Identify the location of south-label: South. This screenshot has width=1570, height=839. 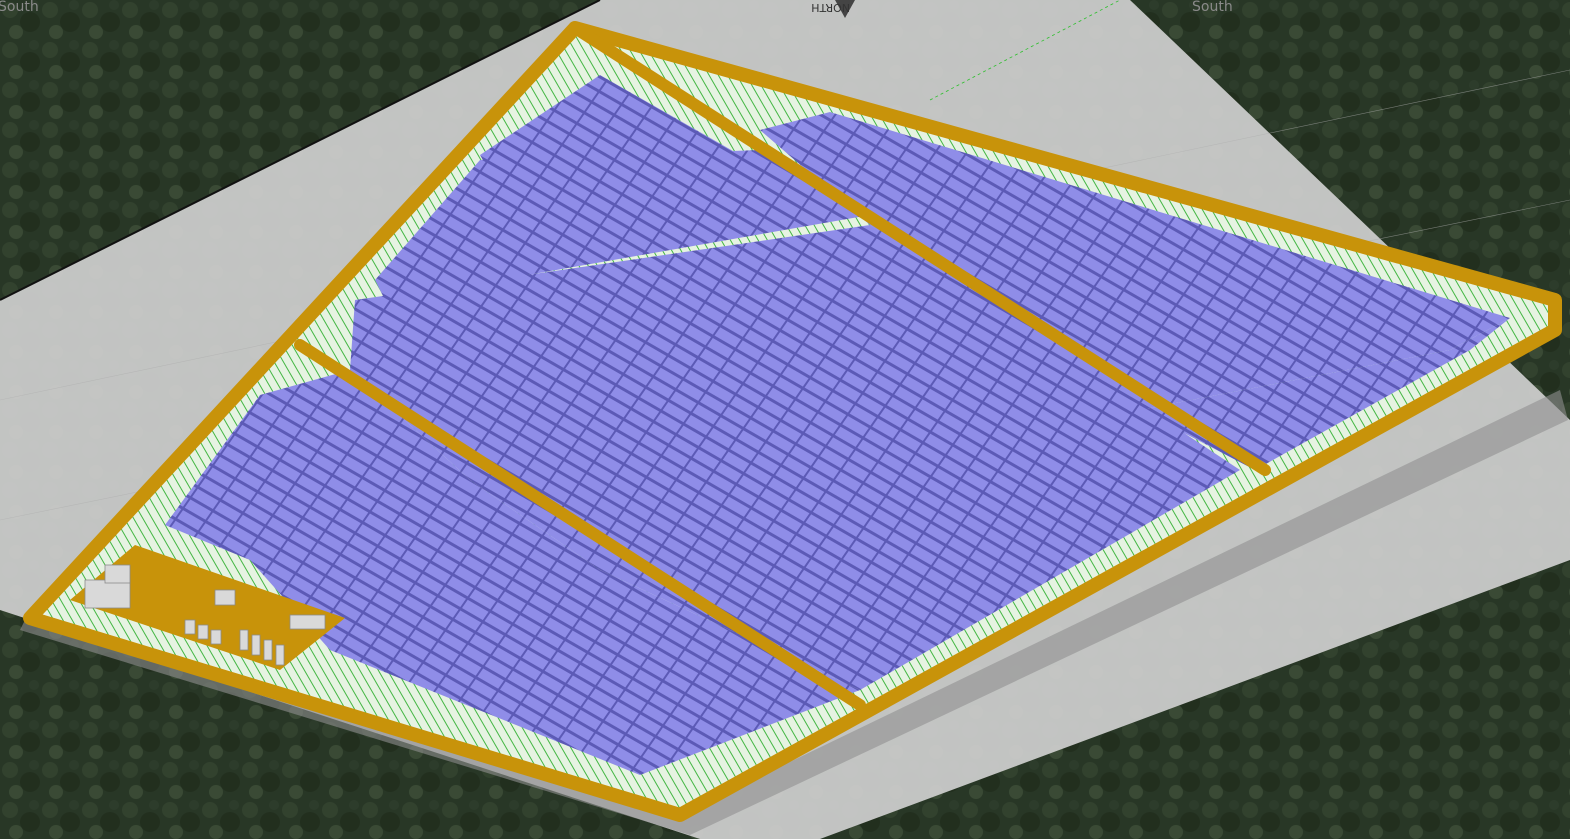
(1212, 7).